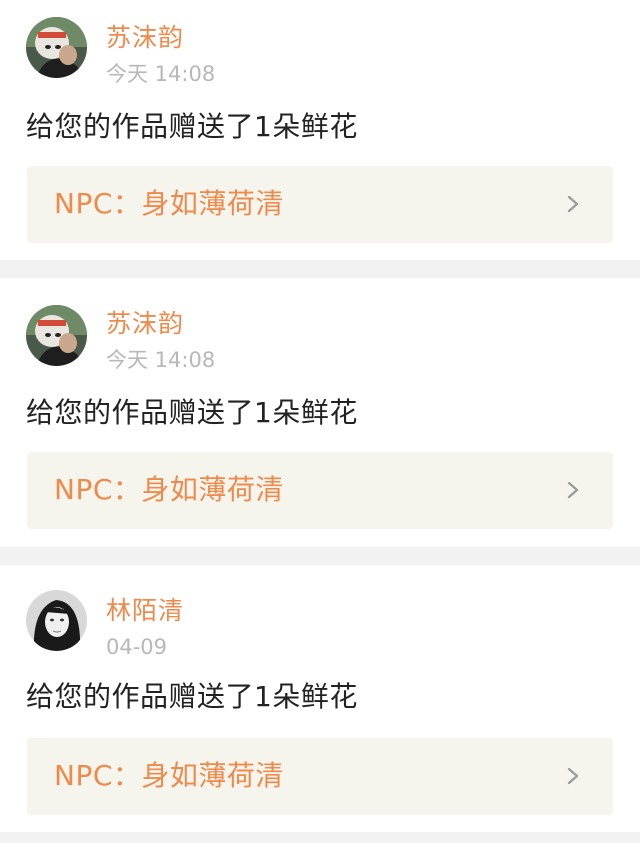  Describe the element at coordinates (145, 611) in the screenshot. I see `user-name: 林陌清` at that location.